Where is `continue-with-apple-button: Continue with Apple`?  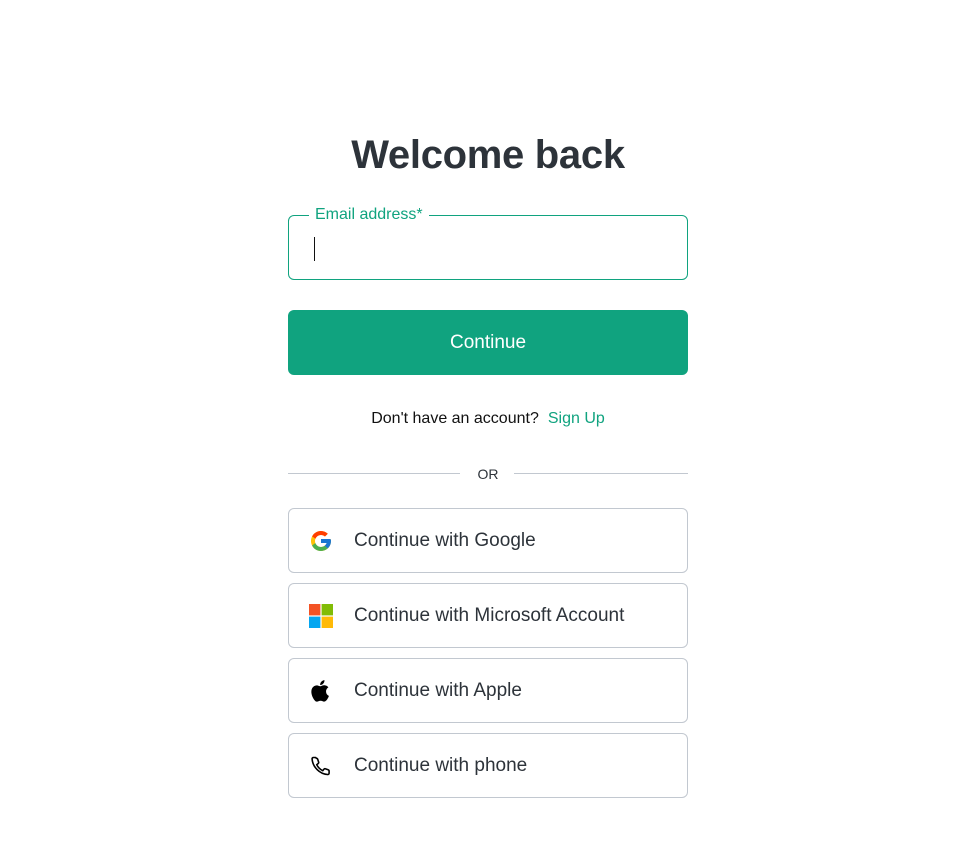
continue-with-apple-button: Continue with Apple is located at coordinates (488, 690).